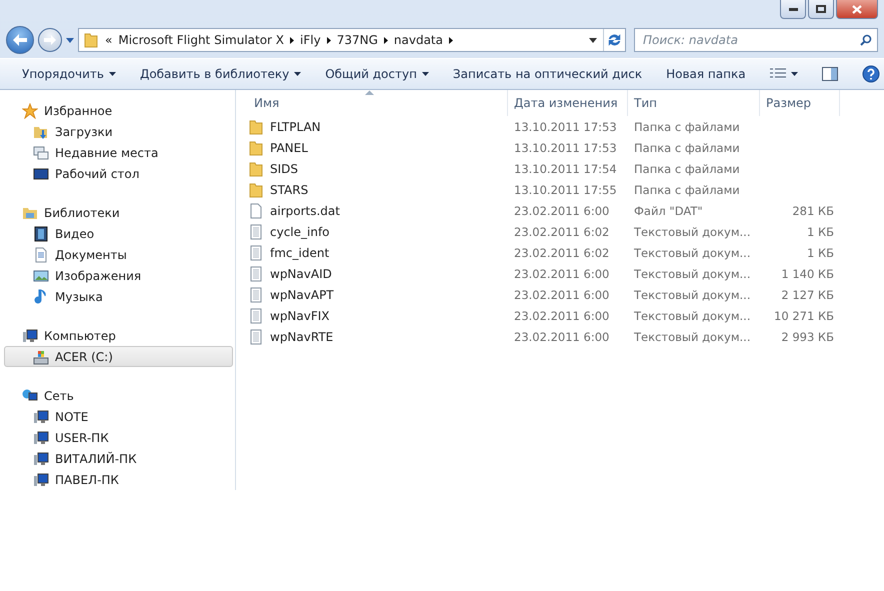  Describe the element at coordinates (866, 40) in the screenshot. I see `search-icon` at that location.